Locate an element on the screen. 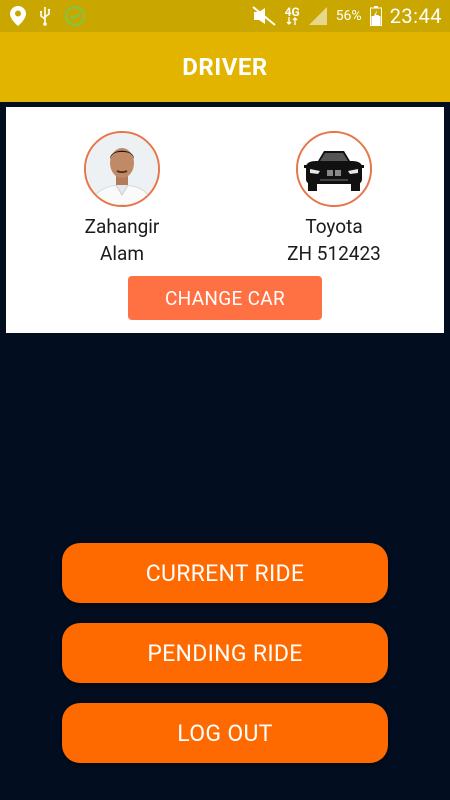 Image resolution: width=450 pixels, height=800 pixels. check-circle-icon is located at coordinates (75, 16).